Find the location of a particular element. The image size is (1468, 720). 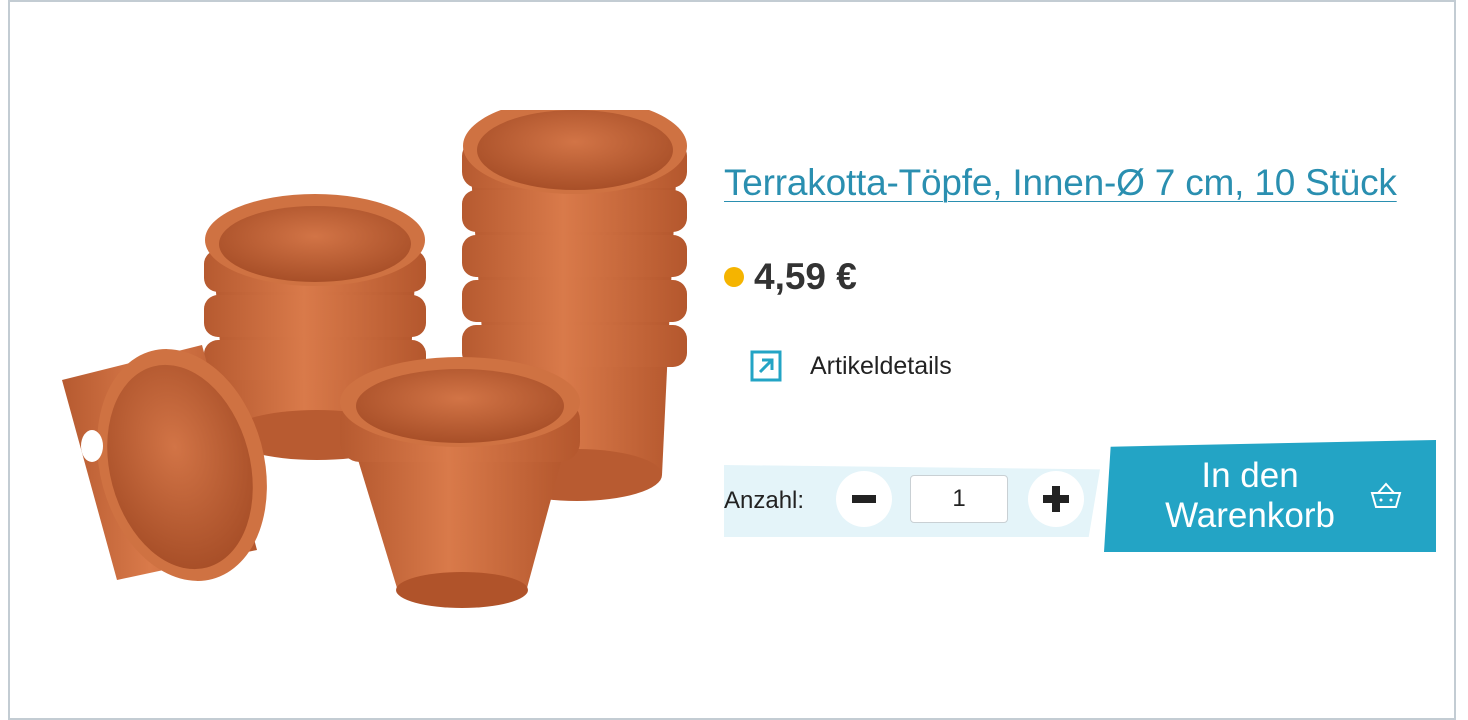

quantity-increment-button is located at coordinates (1056, 499).